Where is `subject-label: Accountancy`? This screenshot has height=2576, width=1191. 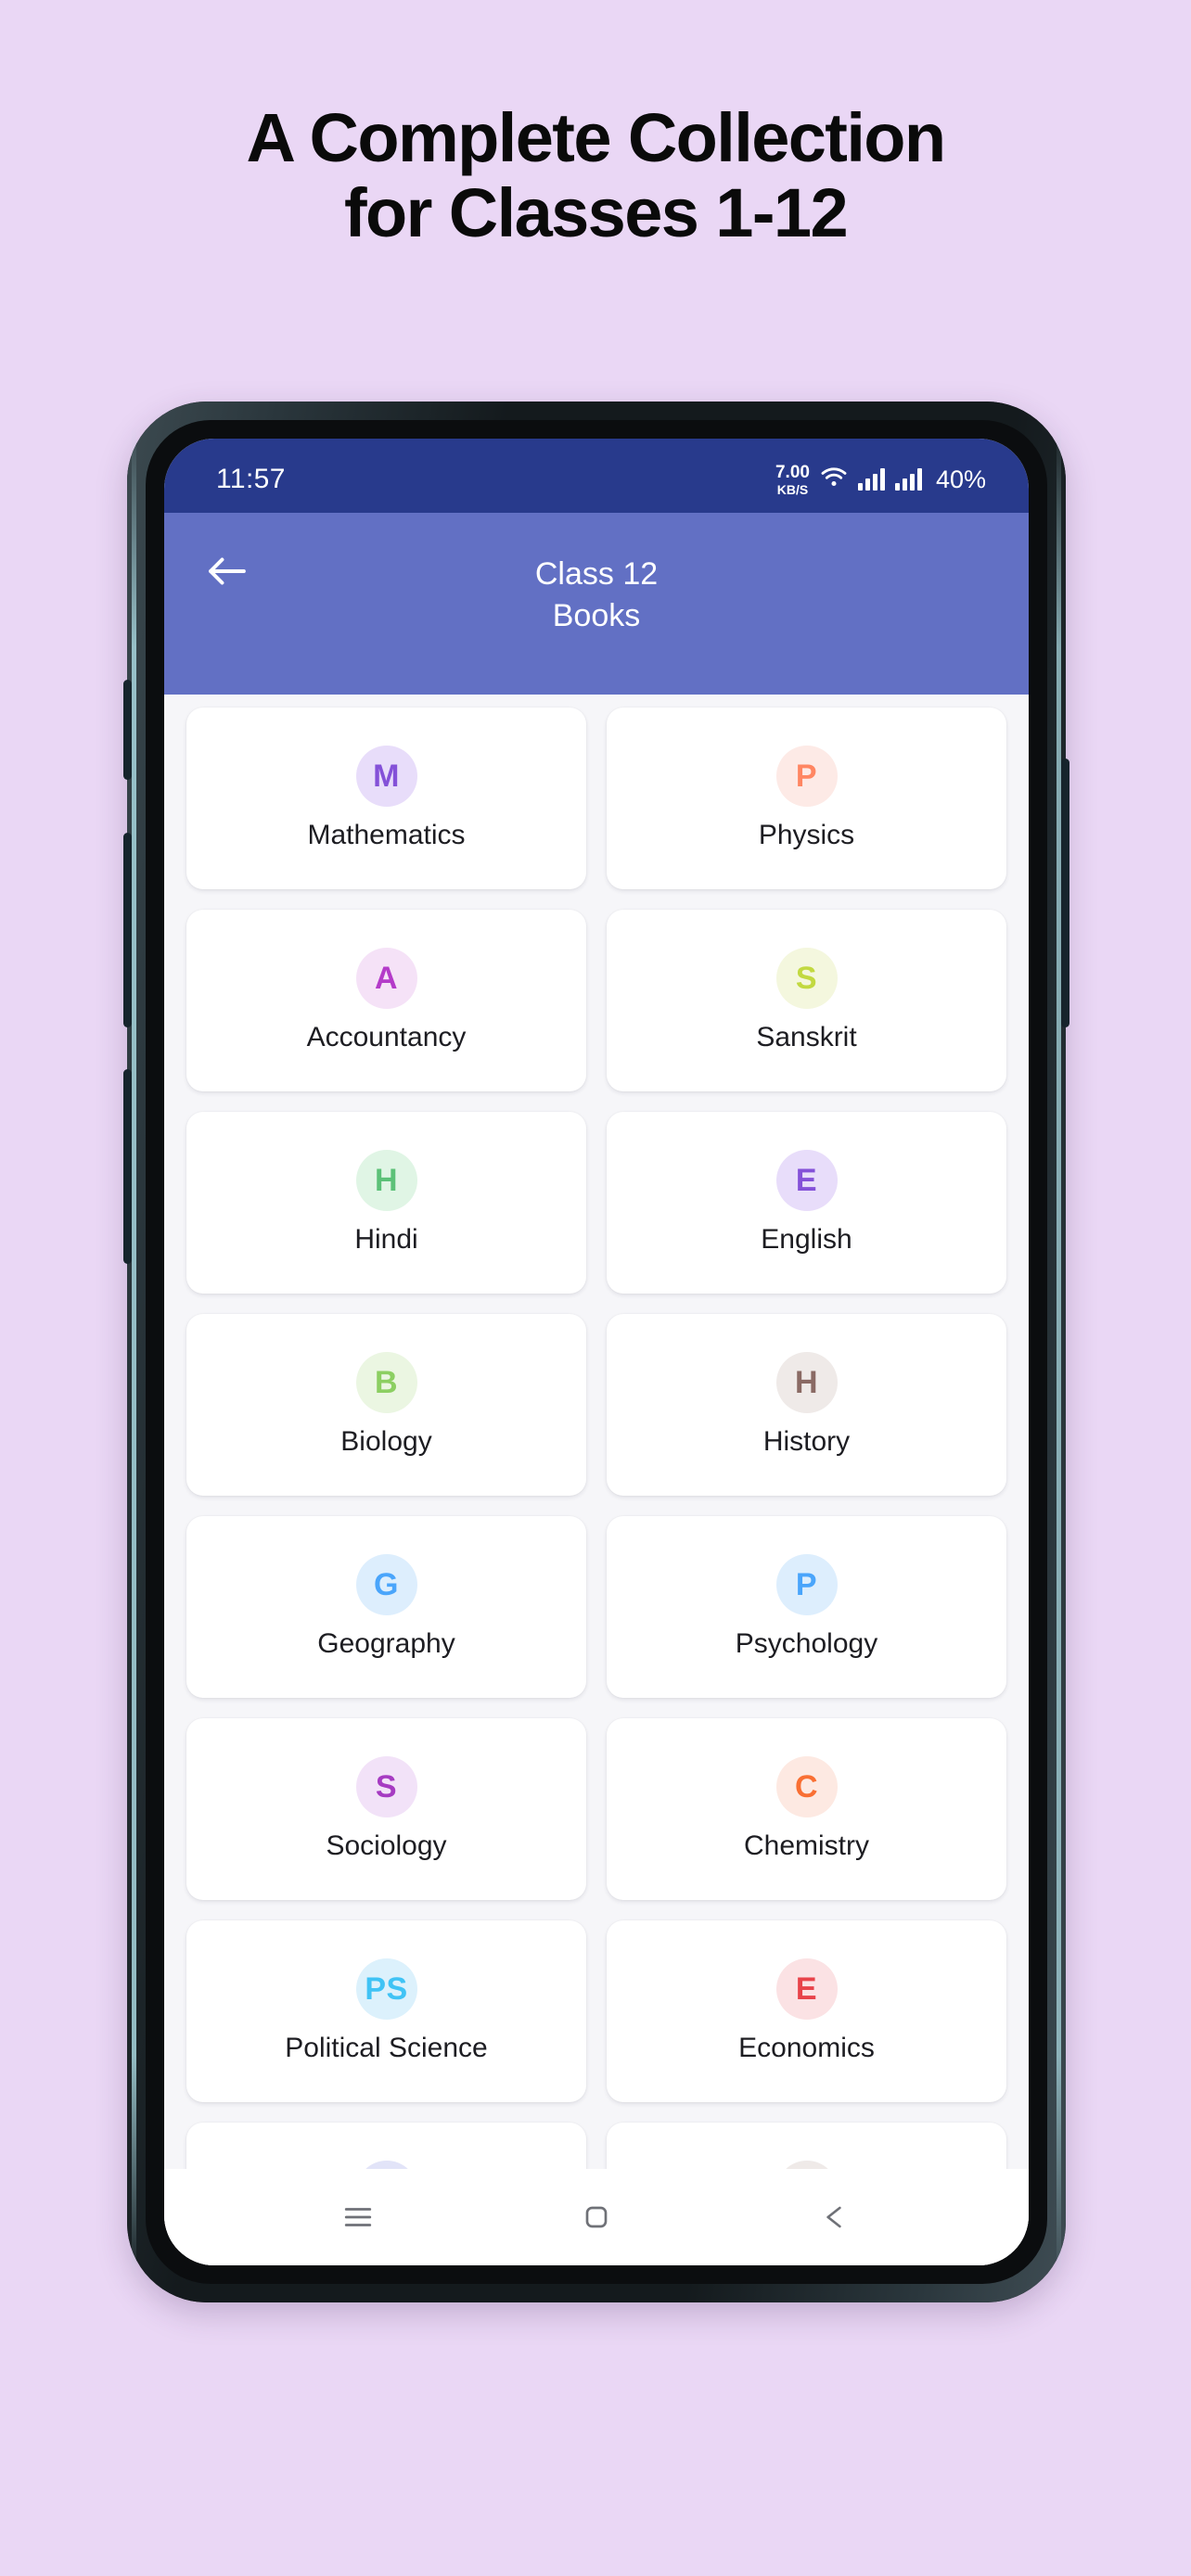
subject-label: Accountancy is located at coordinates (386, 1037).